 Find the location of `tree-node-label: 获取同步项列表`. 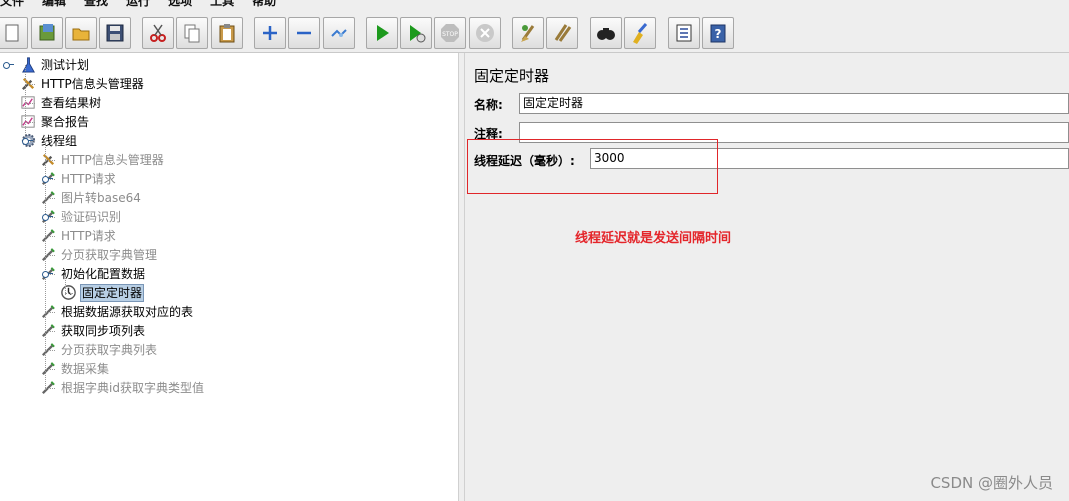

tree-node-label: 获取同步项列表 is located at coordinates (103, 330).